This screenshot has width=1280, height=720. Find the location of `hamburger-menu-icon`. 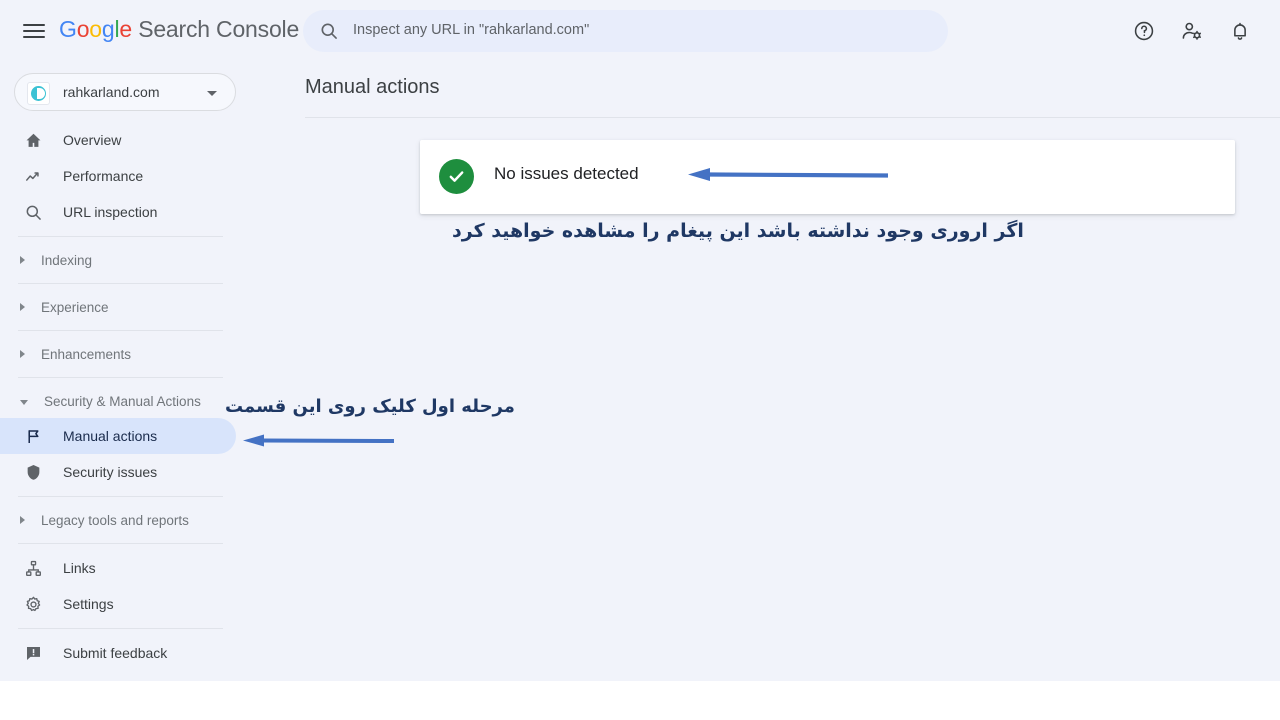

hamburger-menu-icon is located at coordinates (34, 31).